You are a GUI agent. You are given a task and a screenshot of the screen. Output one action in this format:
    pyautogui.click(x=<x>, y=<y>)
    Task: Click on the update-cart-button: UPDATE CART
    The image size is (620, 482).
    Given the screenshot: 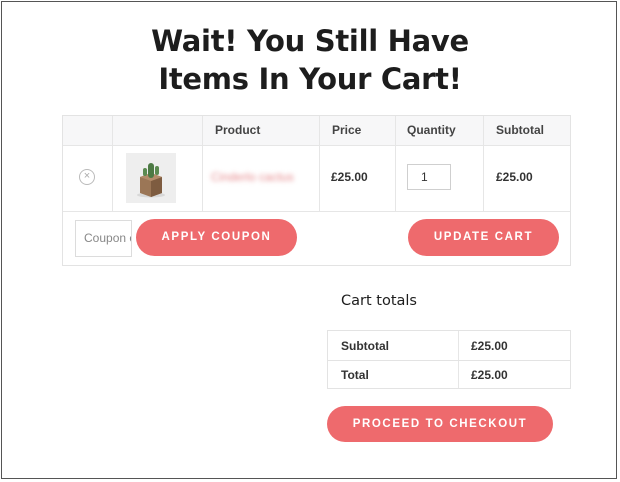 What is the action you would take?
    pyautogui.click(x=483, y=237)
    